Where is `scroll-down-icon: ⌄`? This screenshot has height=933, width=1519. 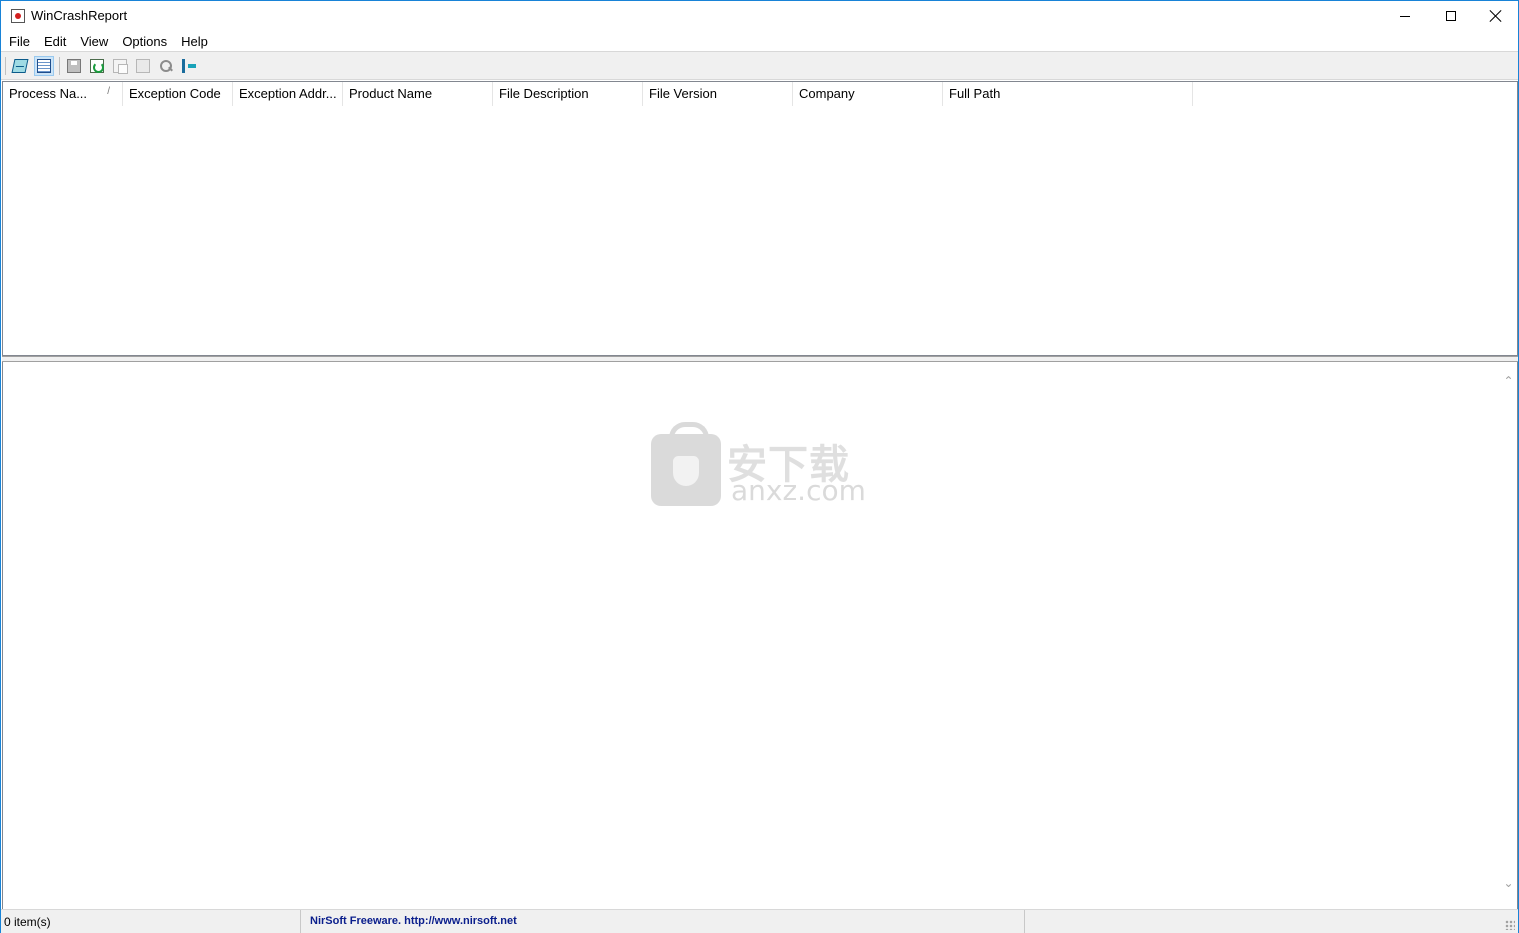
scroll-down-icon: ⌄ is located at coordinates (1508, 883).